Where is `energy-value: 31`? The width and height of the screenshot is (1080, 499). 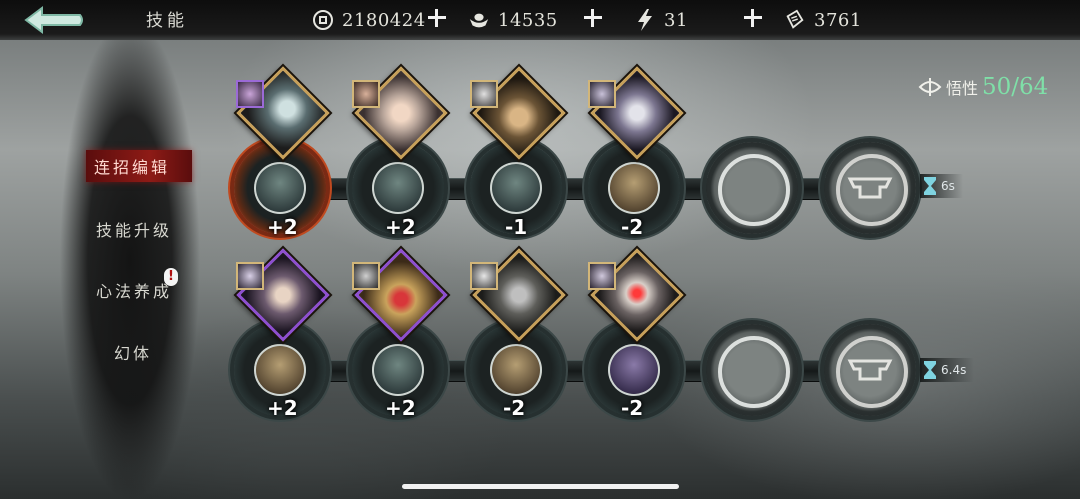
energy-value: 31 is located at coordinates (676, 20).